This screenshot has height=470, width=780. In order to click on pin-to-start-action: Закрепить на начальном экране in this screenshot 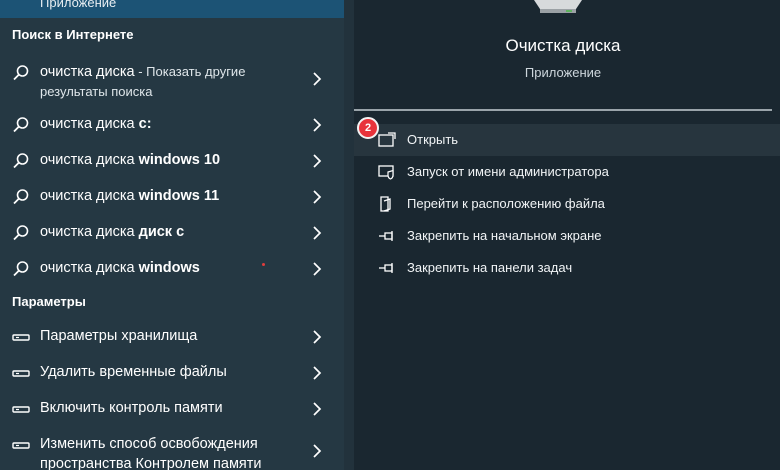, I will do `click(567, 236)`.